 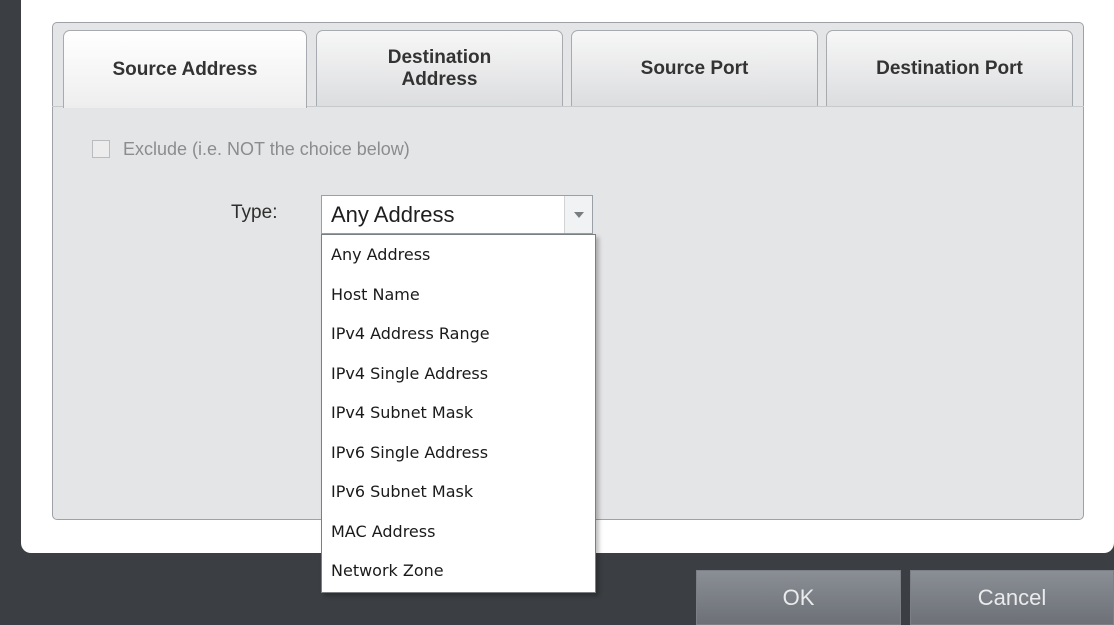 I want to click on exclude-option: Exclude (i.e. NOT the choice below), so click(x=251, y=149).